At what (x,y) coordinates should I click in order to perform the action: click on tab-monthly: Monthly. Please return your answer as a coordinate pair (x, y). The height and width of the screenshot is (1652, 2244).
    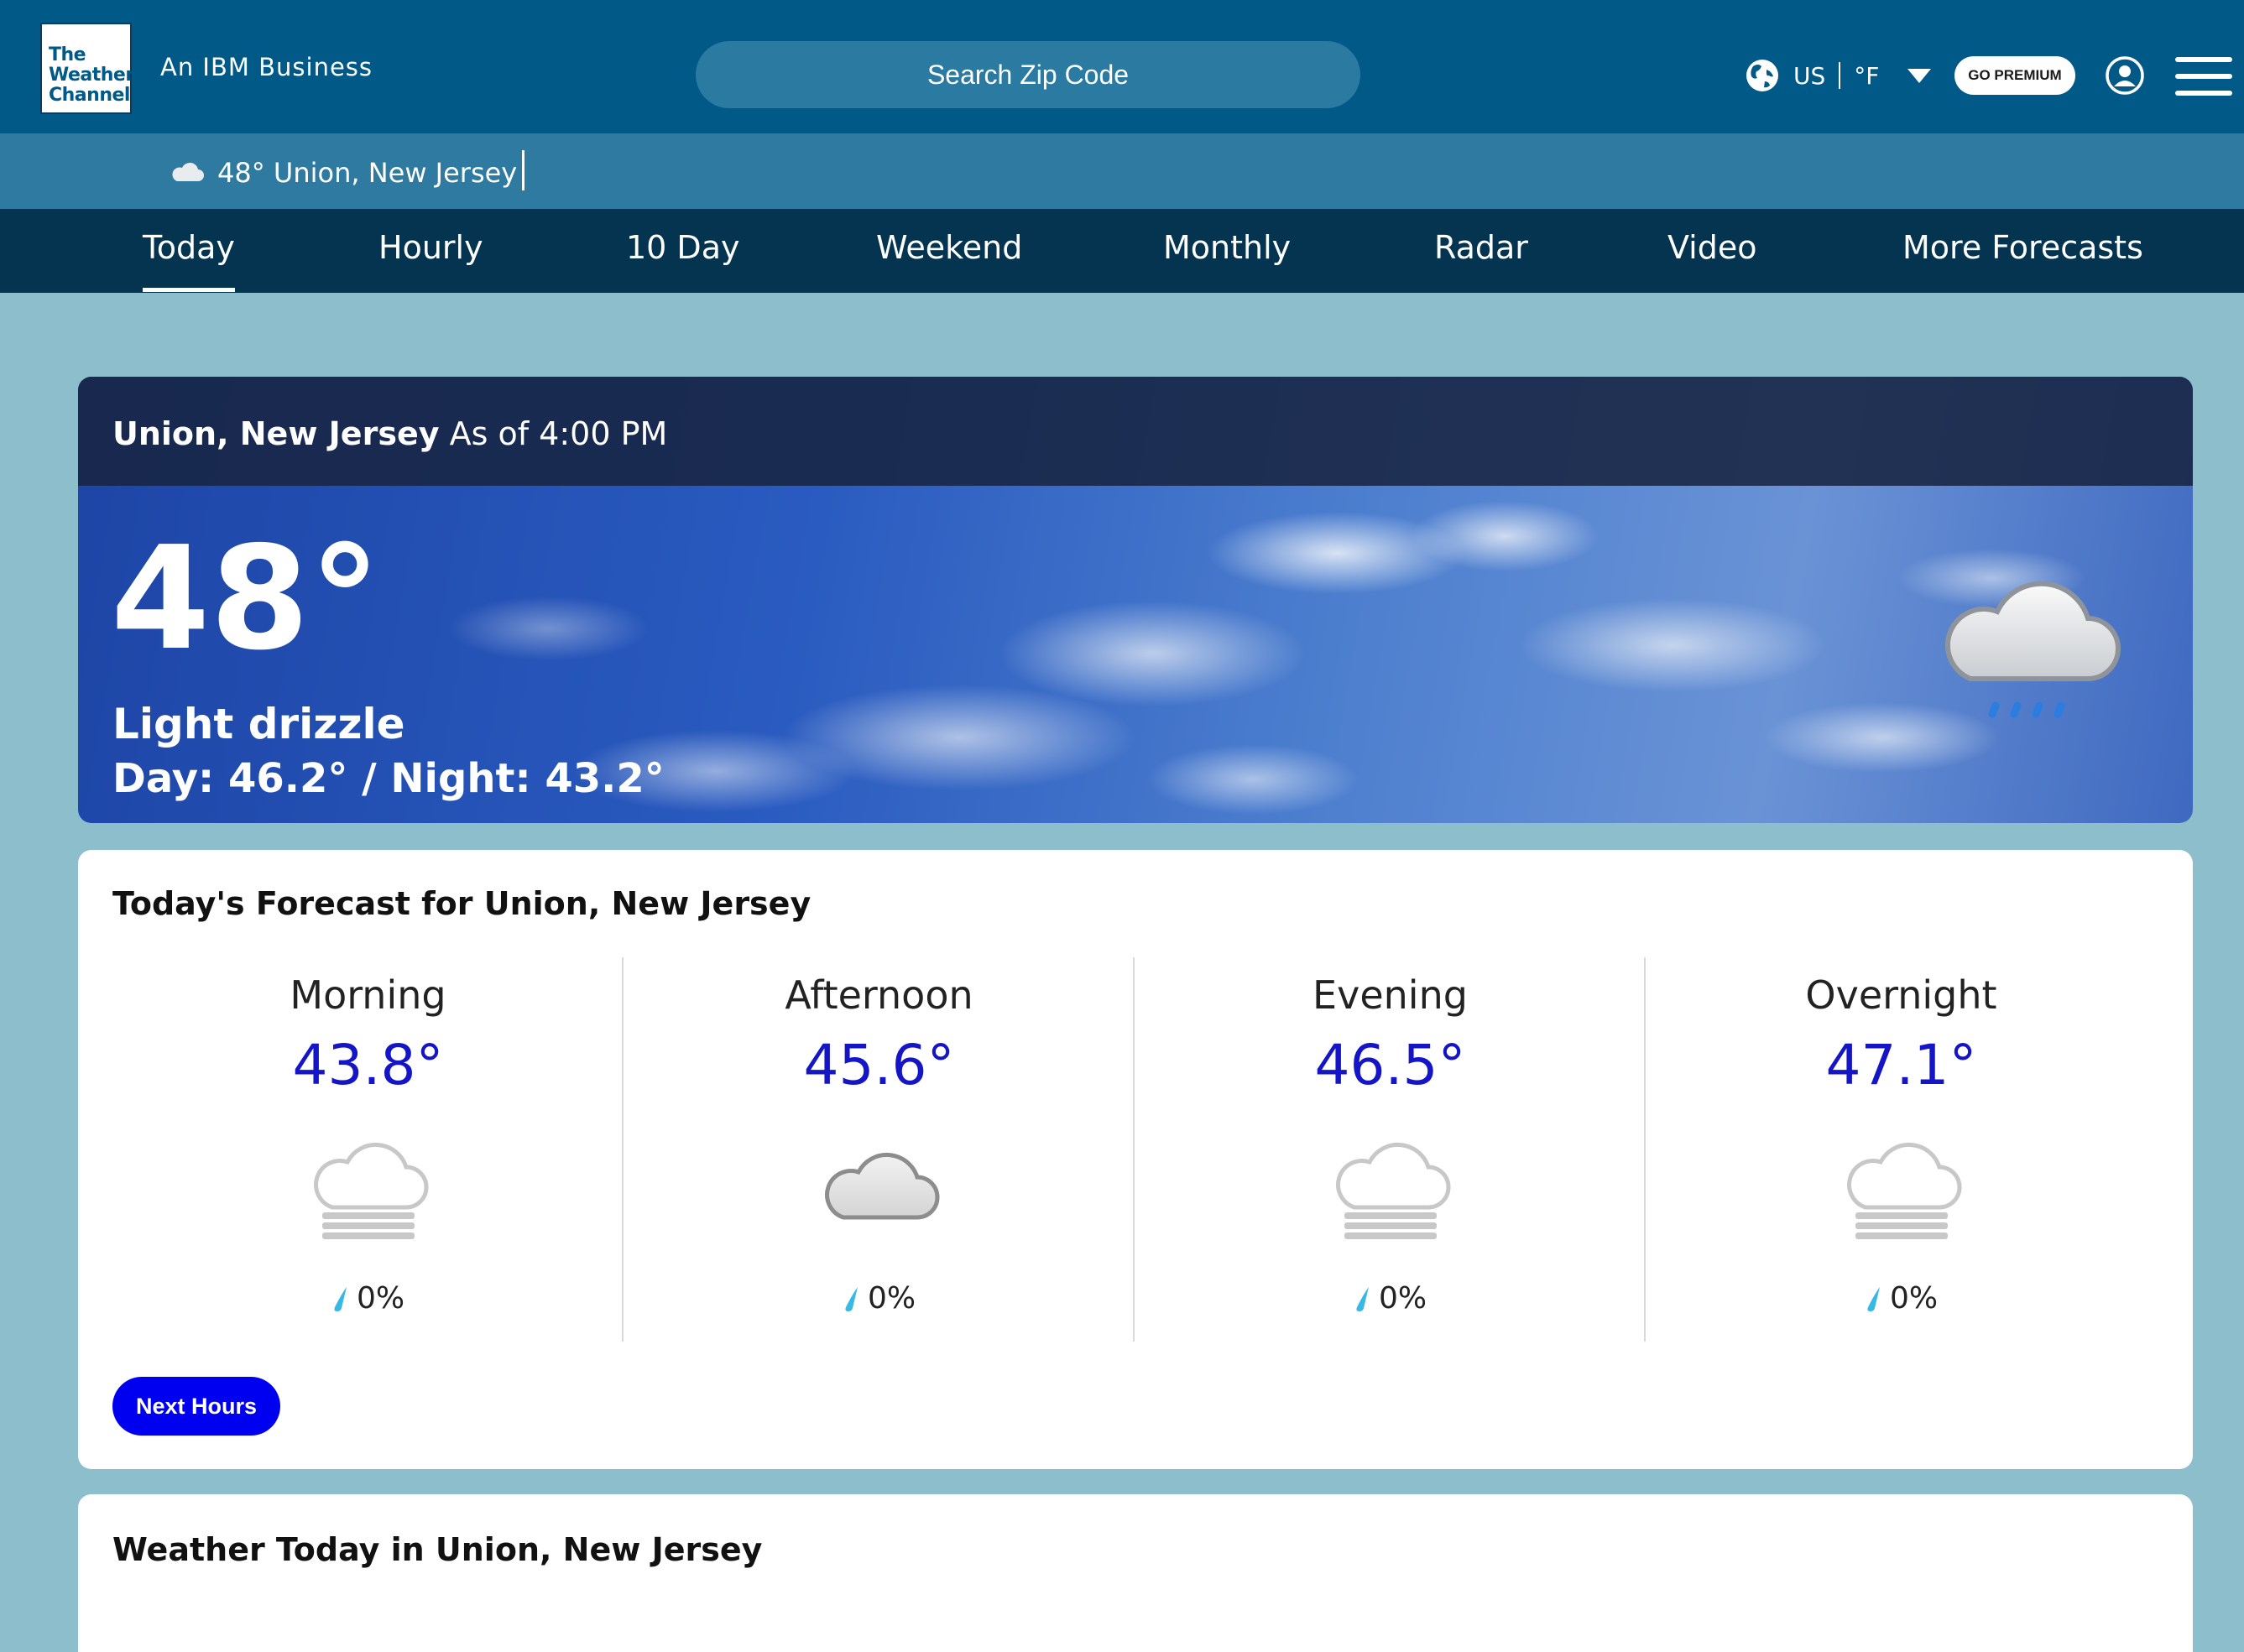
    Looking at the image, I should click on (1227, 248).